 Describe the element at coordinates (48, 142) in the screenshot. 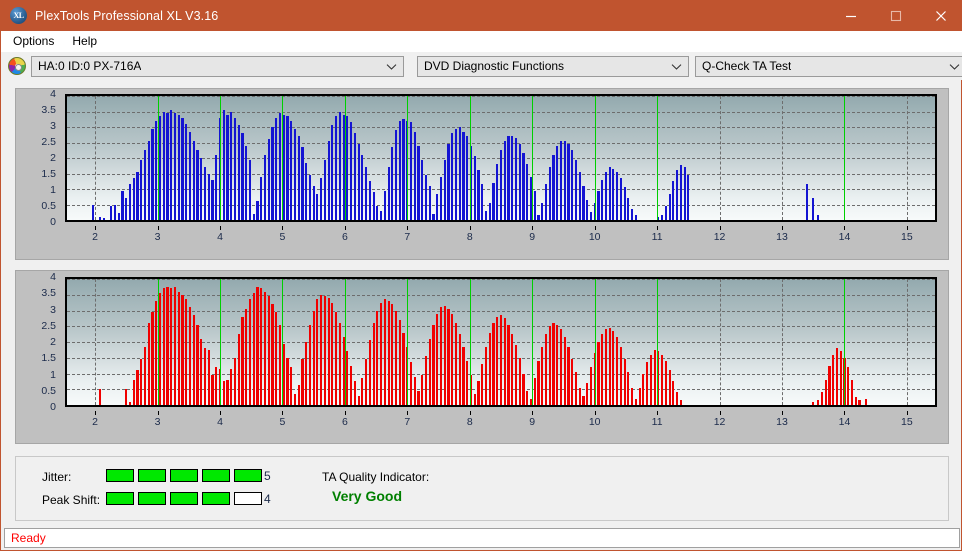

I see `y-tick-label: 2.5` at that location.